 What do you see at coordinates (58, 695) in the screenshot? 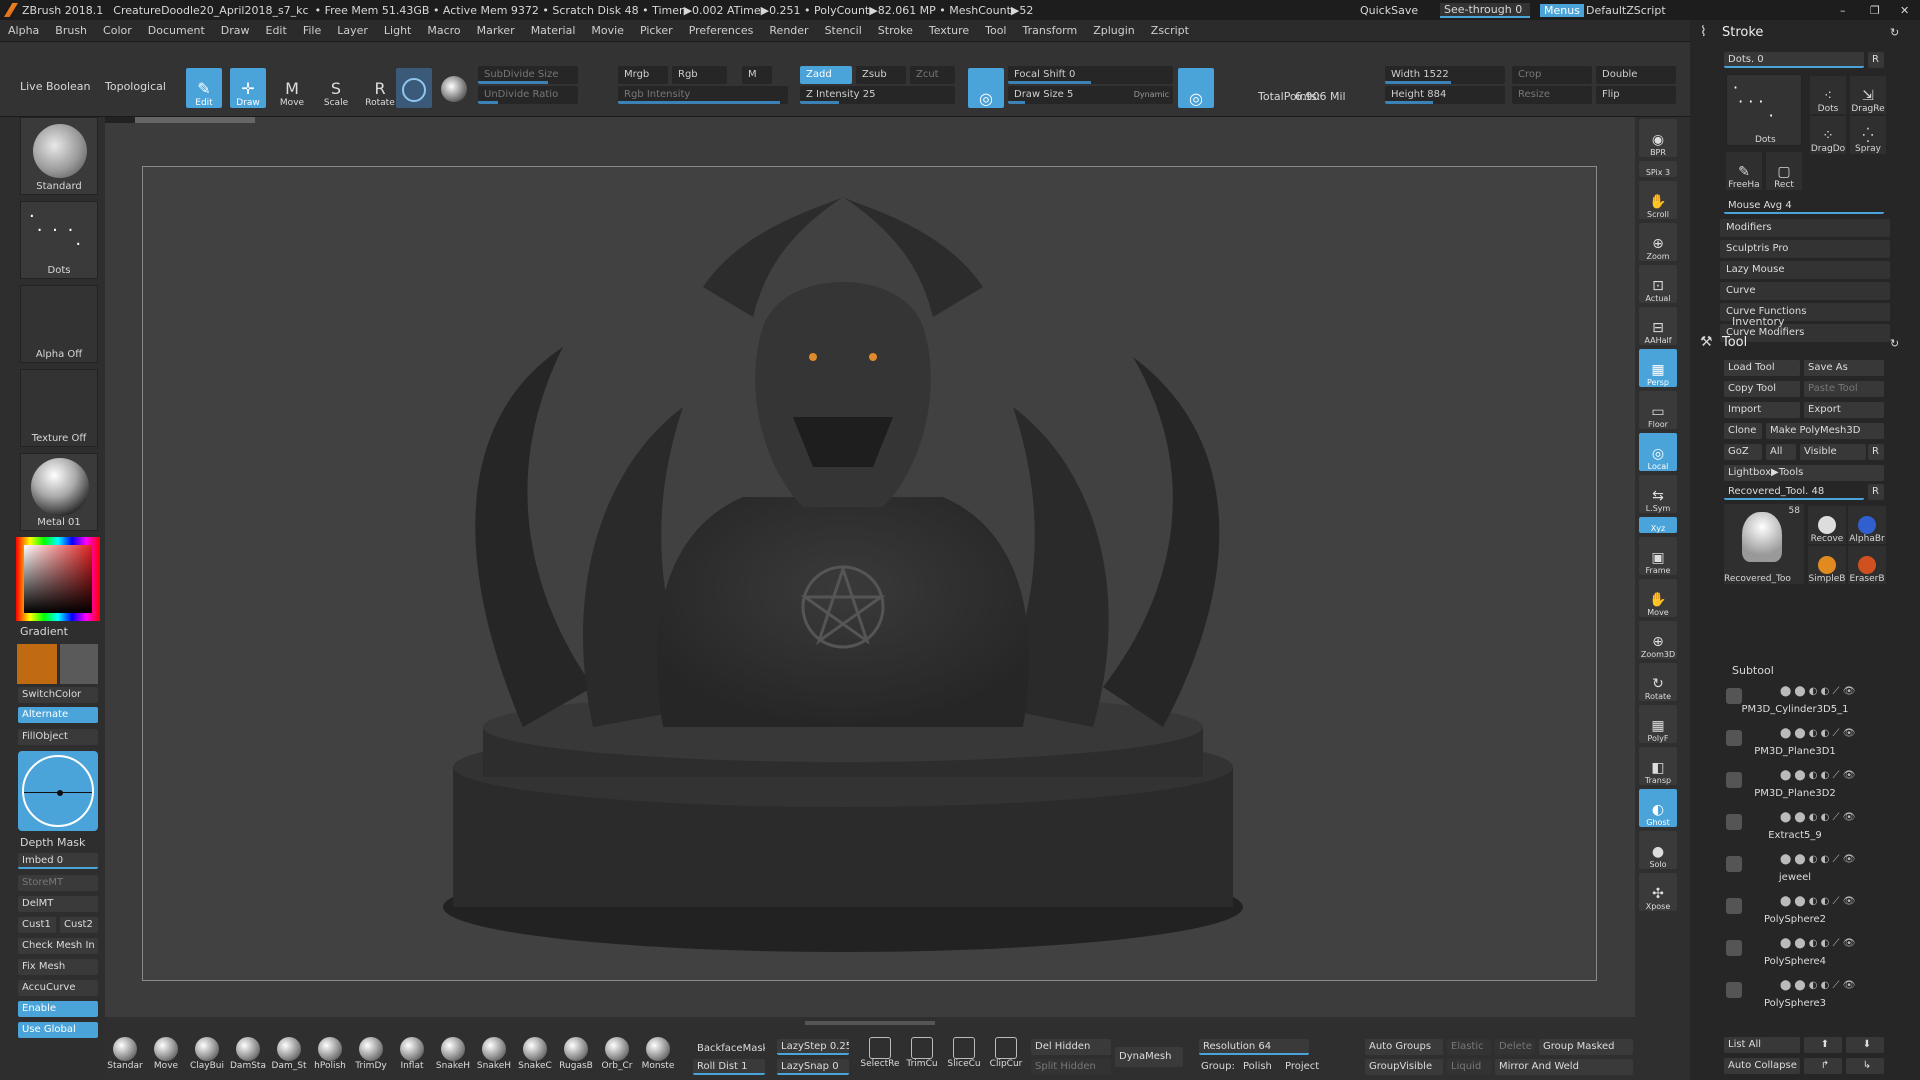
I see `switch-color-button: SwitchColor` at bounding box center [58, 695].